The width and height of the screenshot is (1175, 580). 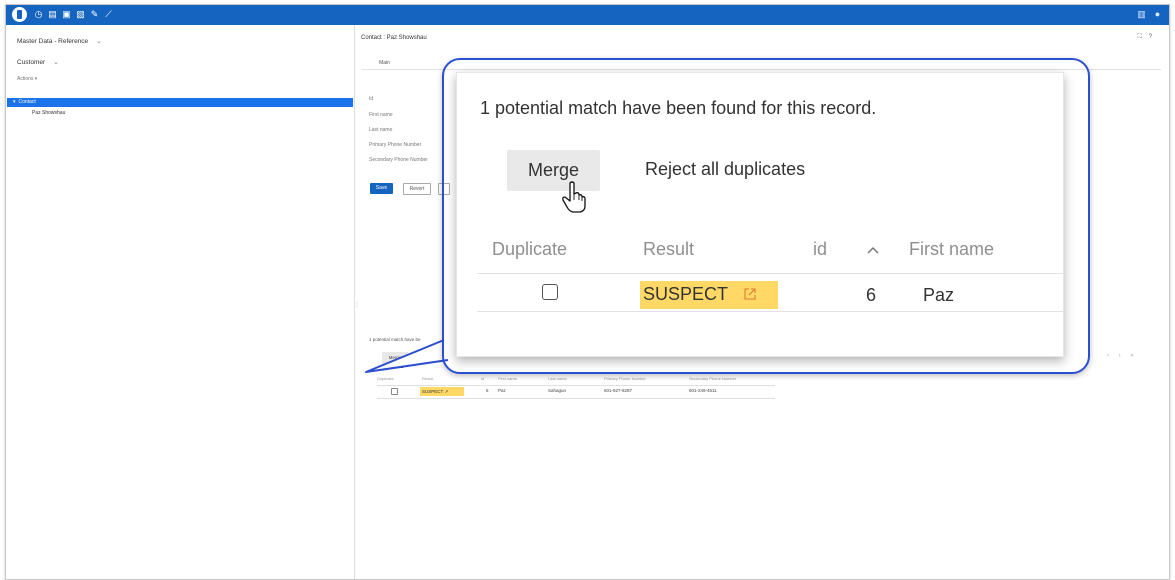 I want to click on small-result-text: SUSPECT, so click(x=433, y=391).